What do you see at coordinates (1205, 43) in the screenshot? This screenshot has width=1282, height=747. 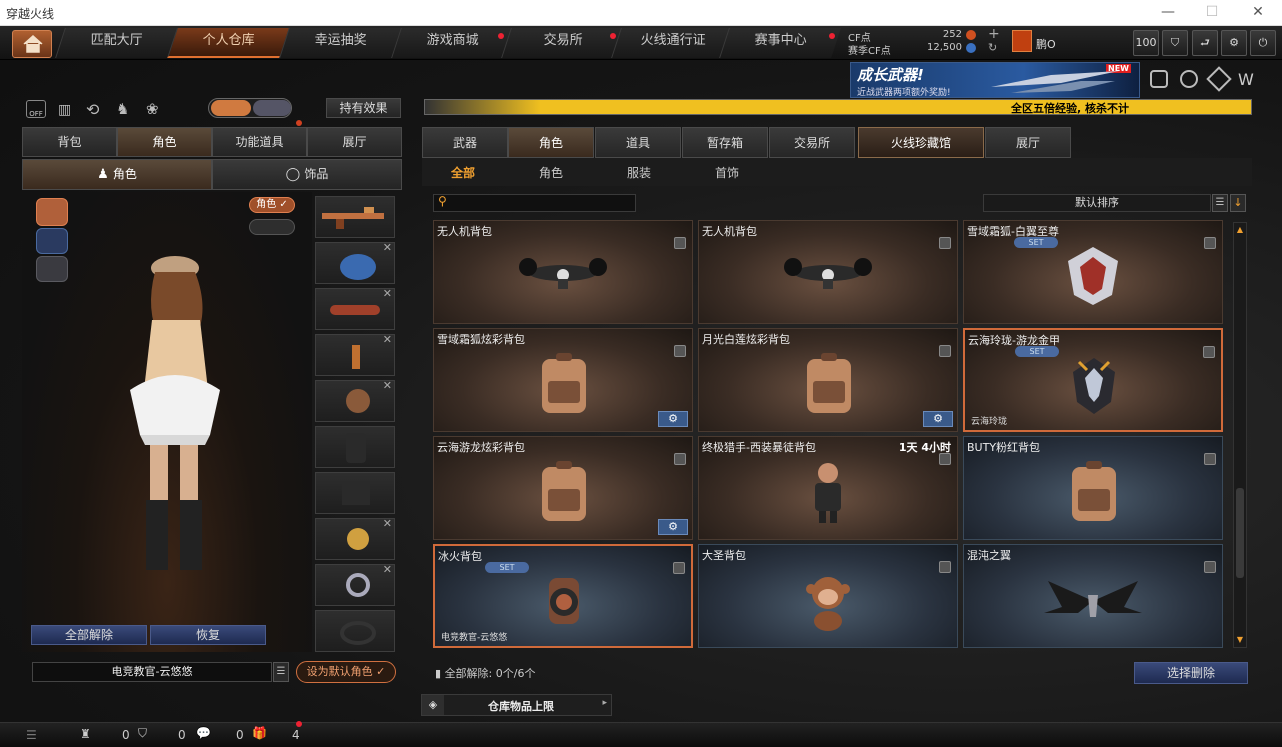 I see `return-icon: ⮐` at bounding box center [1205, 43].